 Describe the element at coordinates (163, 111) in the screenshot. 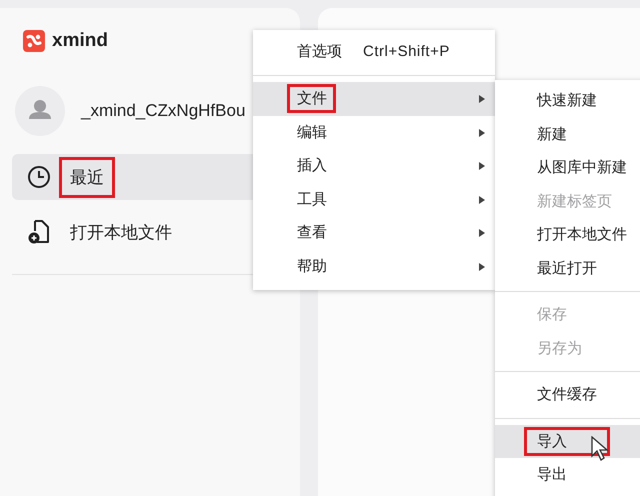

I see `user-name: _xmind_CZxNgHfBou` at that location.